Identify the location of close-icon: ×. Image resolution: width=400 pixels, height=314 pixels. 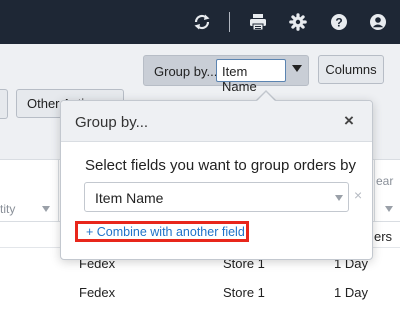
(349, 121).